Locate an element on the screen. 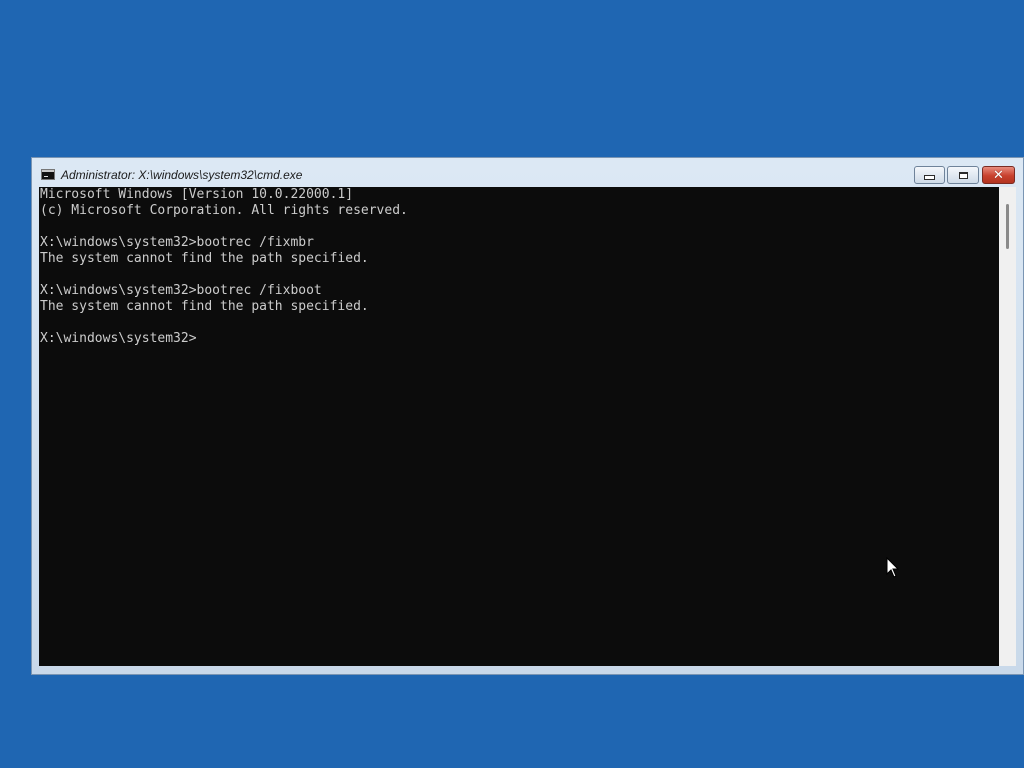 Image resolution: width=1024 pixels, height=768 pixels. restore-icon is located at coordinates (963, 175).